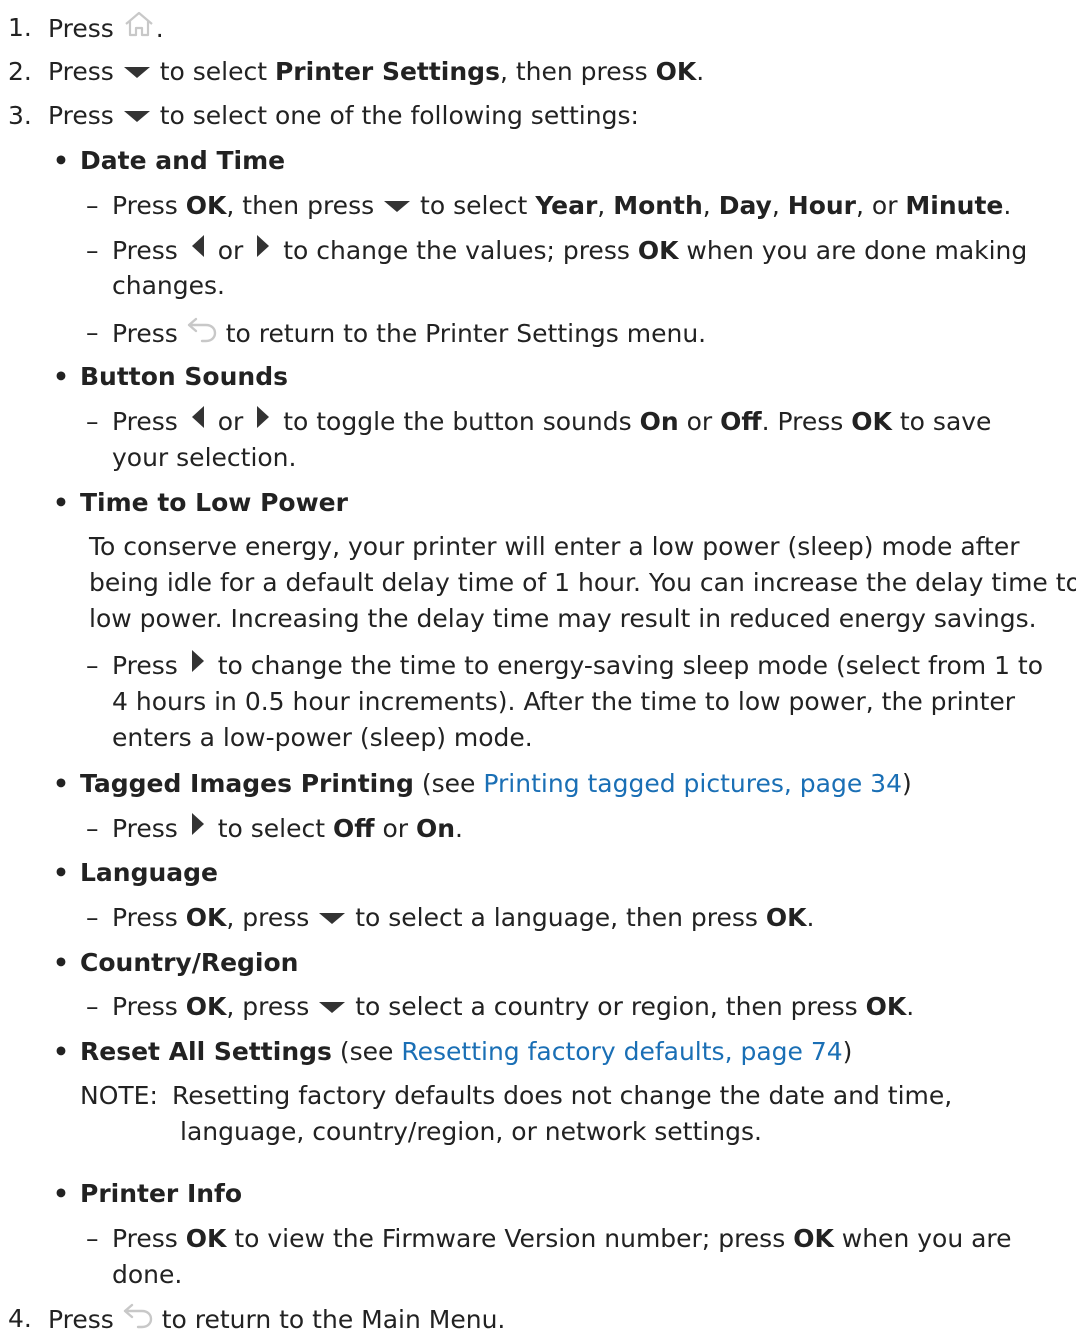 This screenshot has height=1339, width=1076. Describe the element at coordinates (204, 457) in the screenshot. I see `button-sounds-line-1b: your selection.` at that location.